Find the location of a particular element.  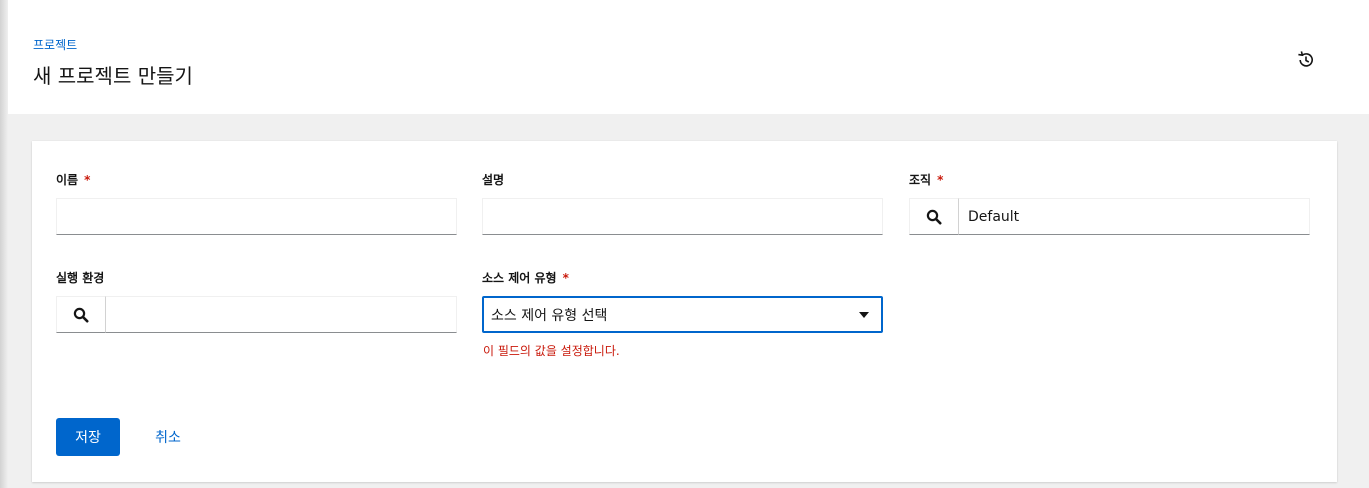

name-label: 이름 * is located at coordinates (73, 180).